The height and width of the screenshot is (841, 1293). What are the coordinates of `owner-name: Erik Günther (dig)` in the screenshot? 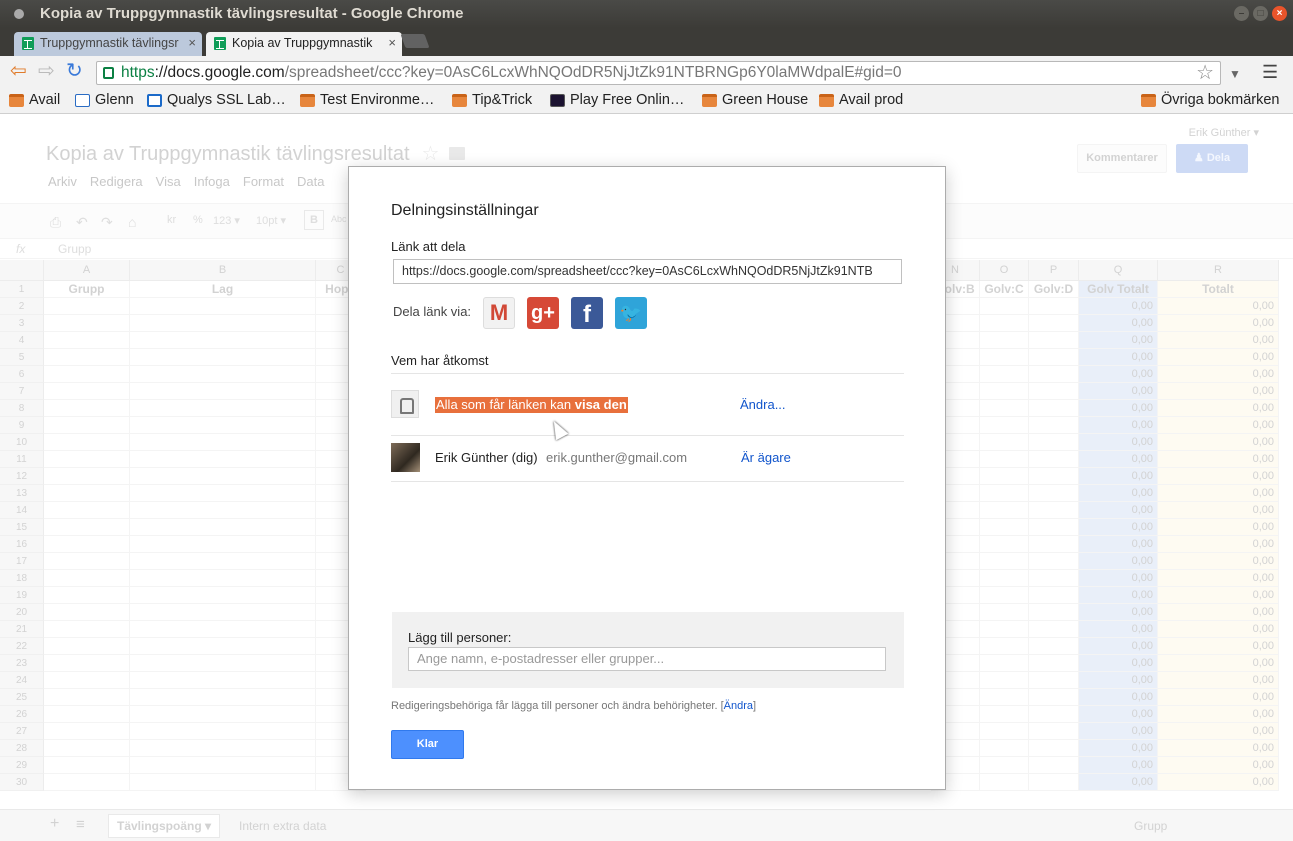 It's located at (486, 457).